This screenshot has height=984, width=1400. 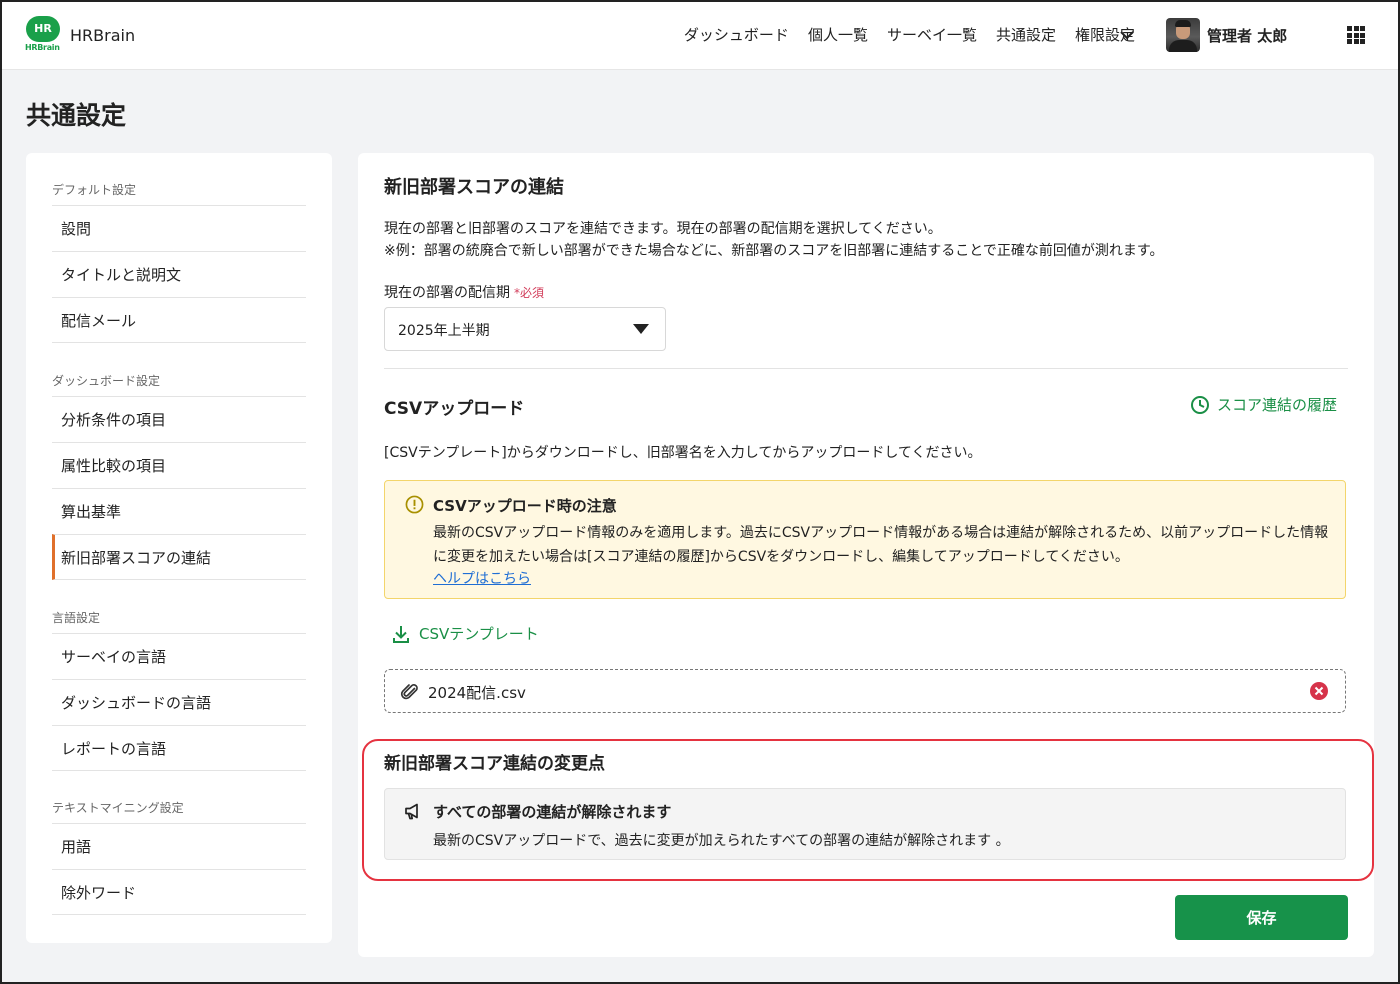 I want to click on nav-individual-list: 個人一覧, so click(x=838, y=34).